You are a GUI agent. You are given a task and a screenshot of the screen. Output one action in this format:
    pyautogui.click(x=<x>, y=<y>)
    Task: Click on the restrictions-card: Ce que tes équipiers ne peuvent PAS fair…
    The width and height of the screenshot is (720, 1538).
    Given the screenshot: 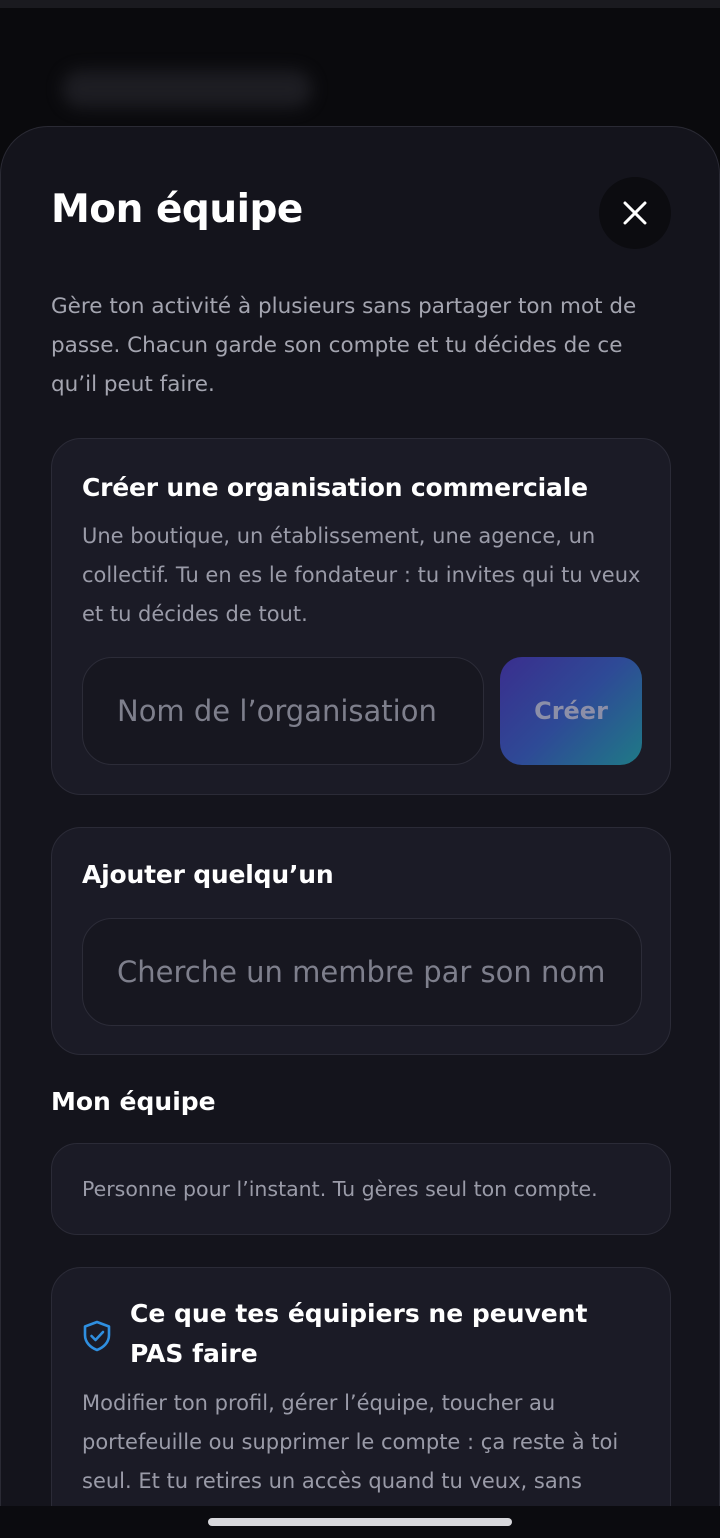 What is the action you would take?
    pyautogui.click(x=361, y=1386)
    